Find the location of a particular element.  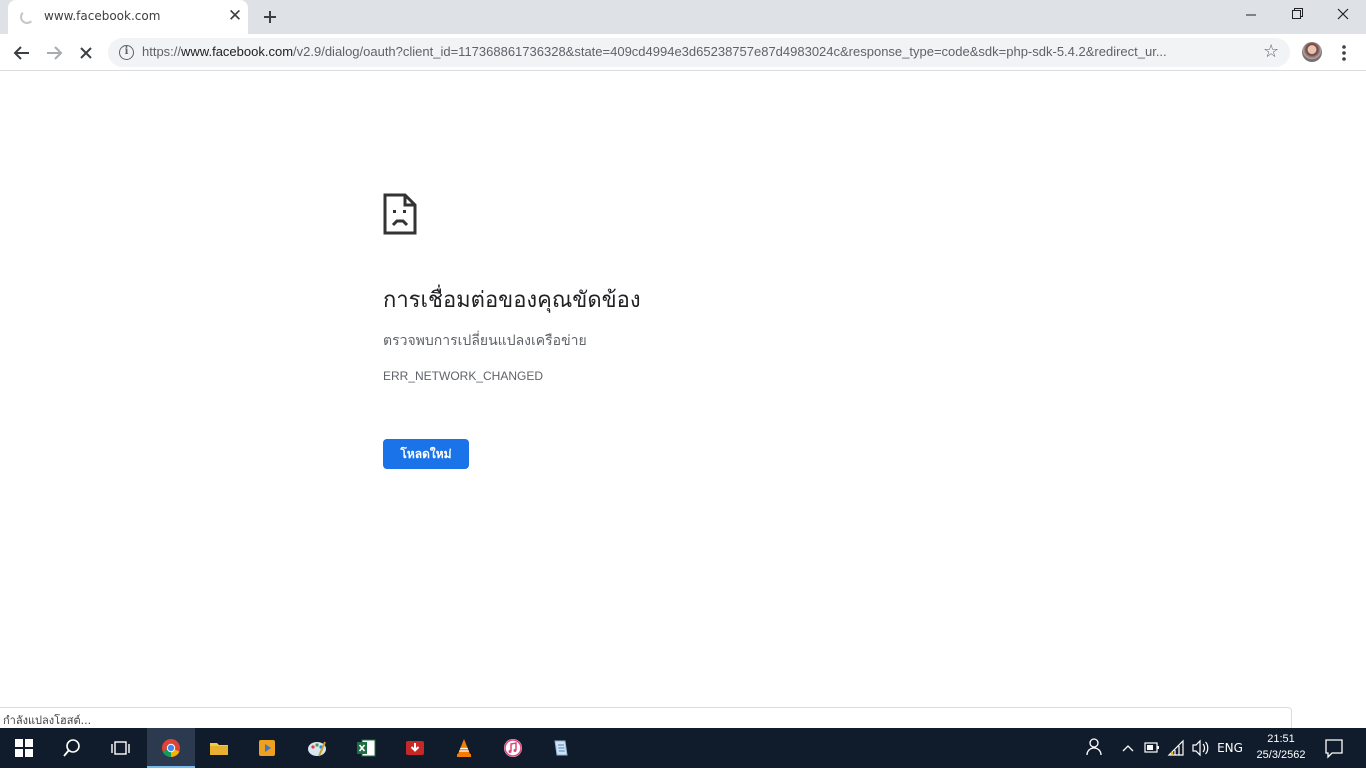

chrome-icon is located at coordinates (171, 748).